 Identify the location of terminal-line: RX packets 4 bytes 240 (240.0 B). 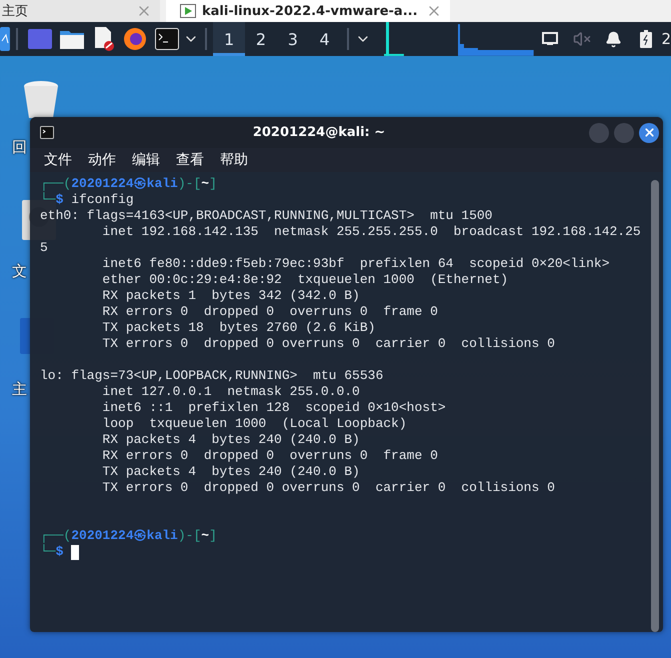
(230, 440).